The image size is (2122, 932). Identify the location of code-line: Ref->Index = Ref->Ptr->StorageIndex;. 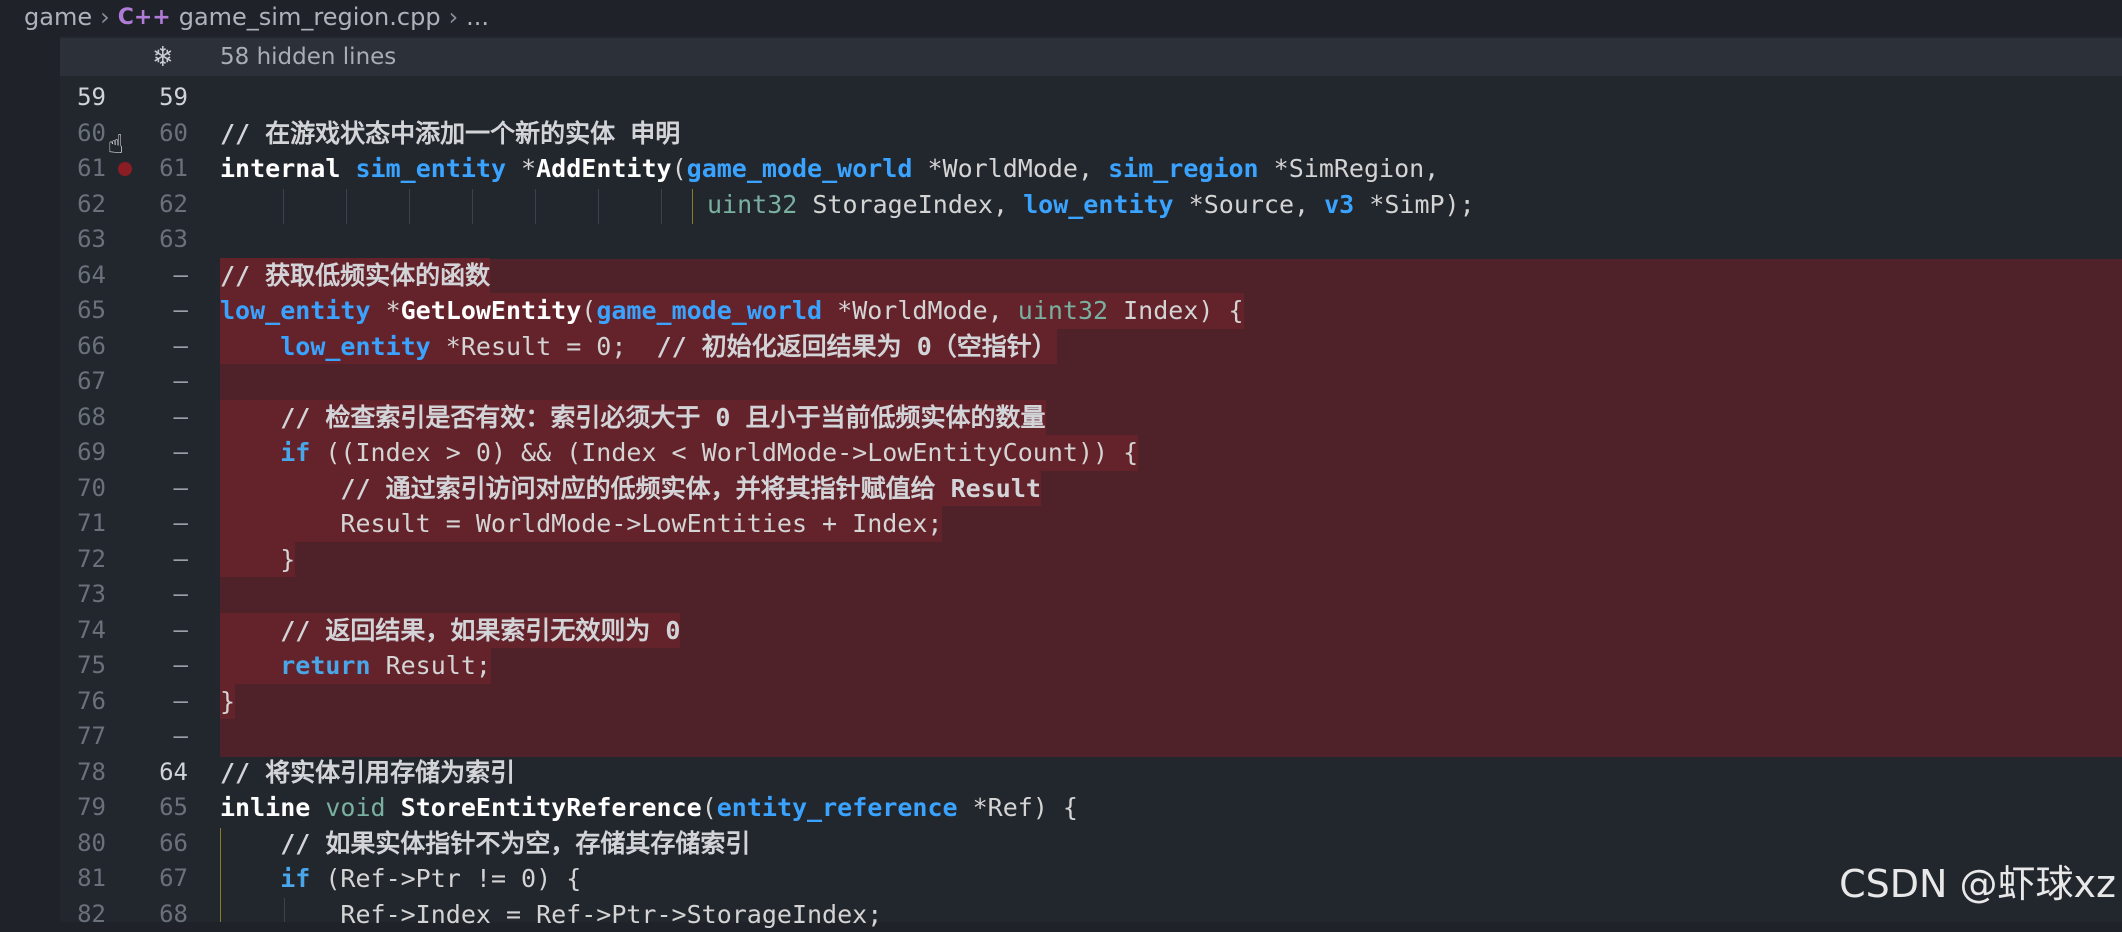
(551, 914).